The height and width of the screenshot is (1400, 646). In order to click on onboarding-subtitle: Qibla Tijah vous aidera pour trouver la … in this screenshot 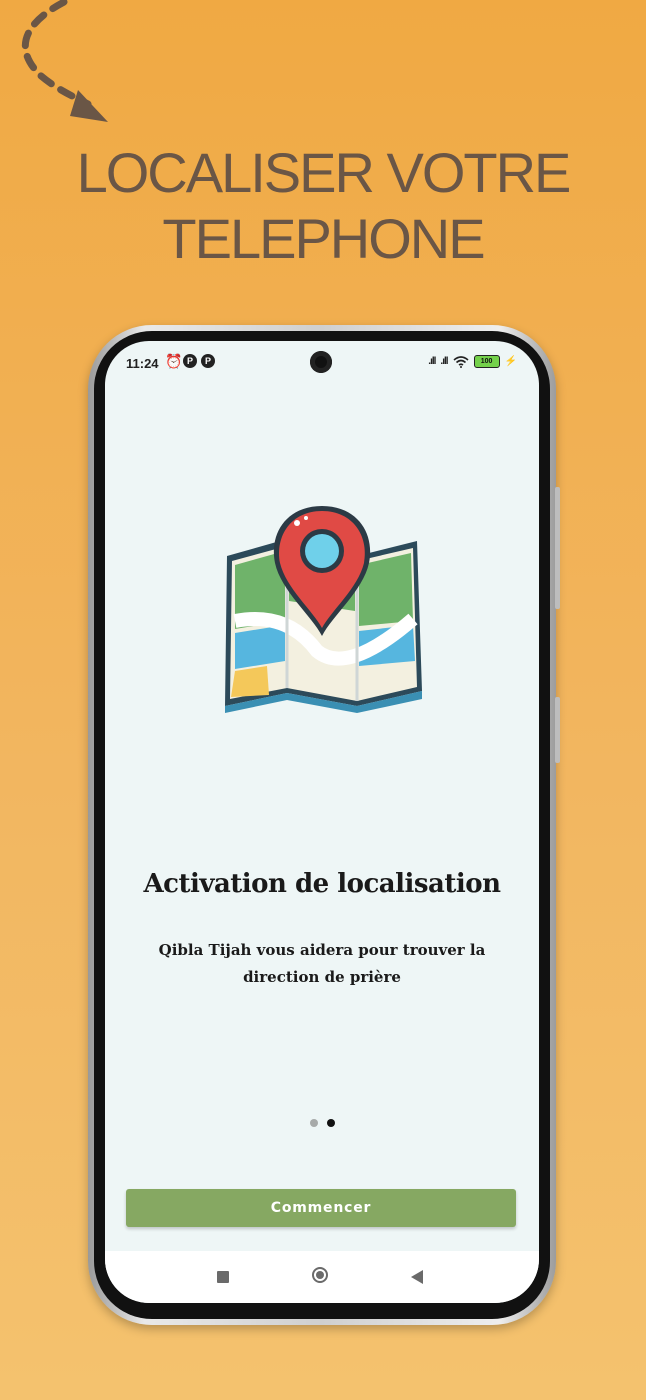, I will do `click(322, 963)`.